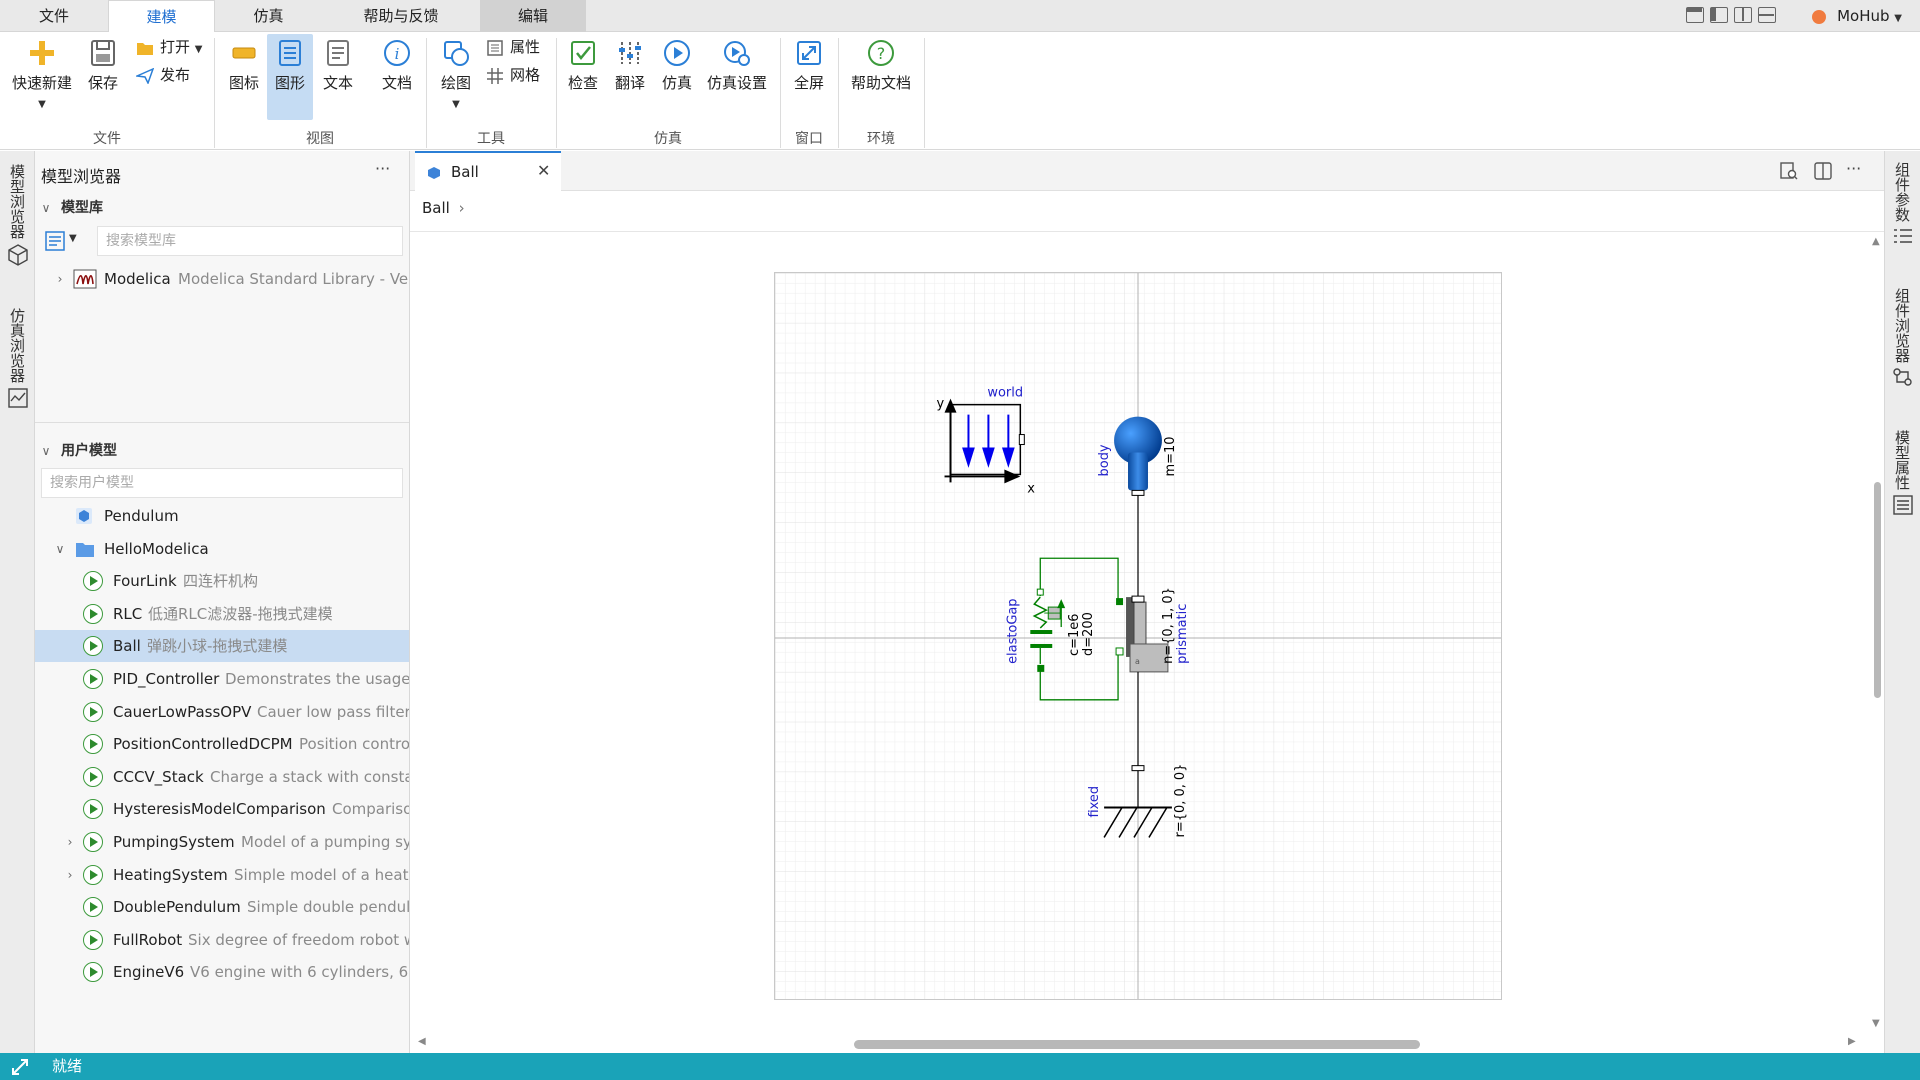  I want to click on gear-play-icon, so click(737, 53).